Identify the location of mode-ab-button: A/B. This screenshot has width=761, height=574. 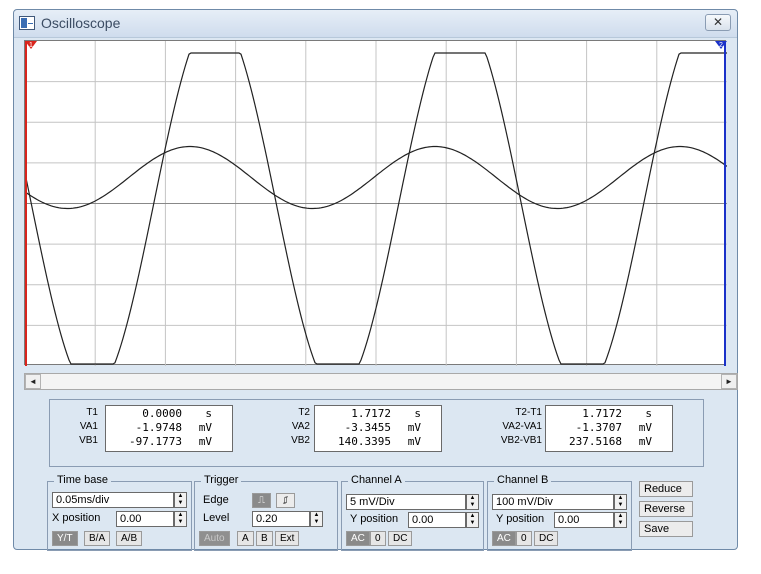
(129, 538).